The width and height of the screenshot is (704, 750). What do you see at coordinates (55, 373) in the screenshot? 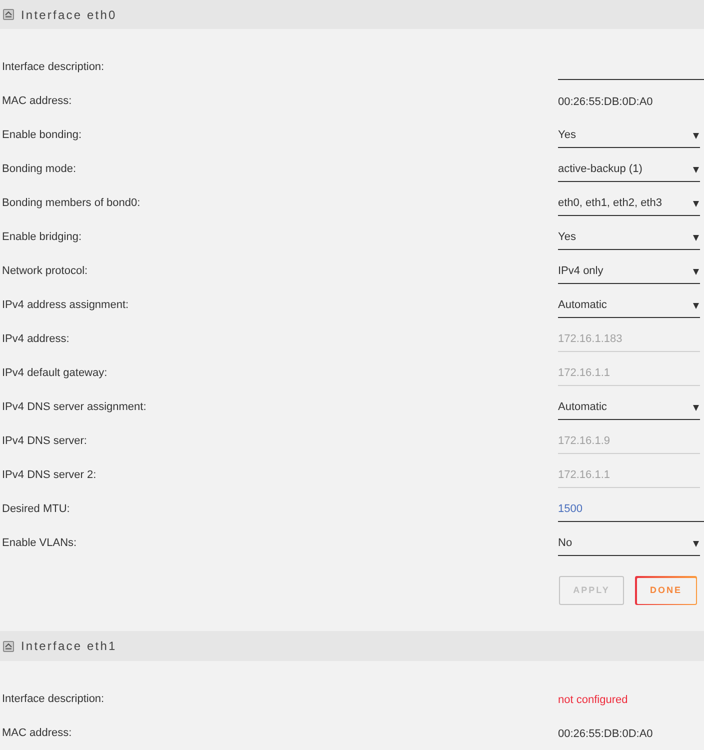
I see `field-label: IPv4 default gateway:` at bounding box center [55, 373].